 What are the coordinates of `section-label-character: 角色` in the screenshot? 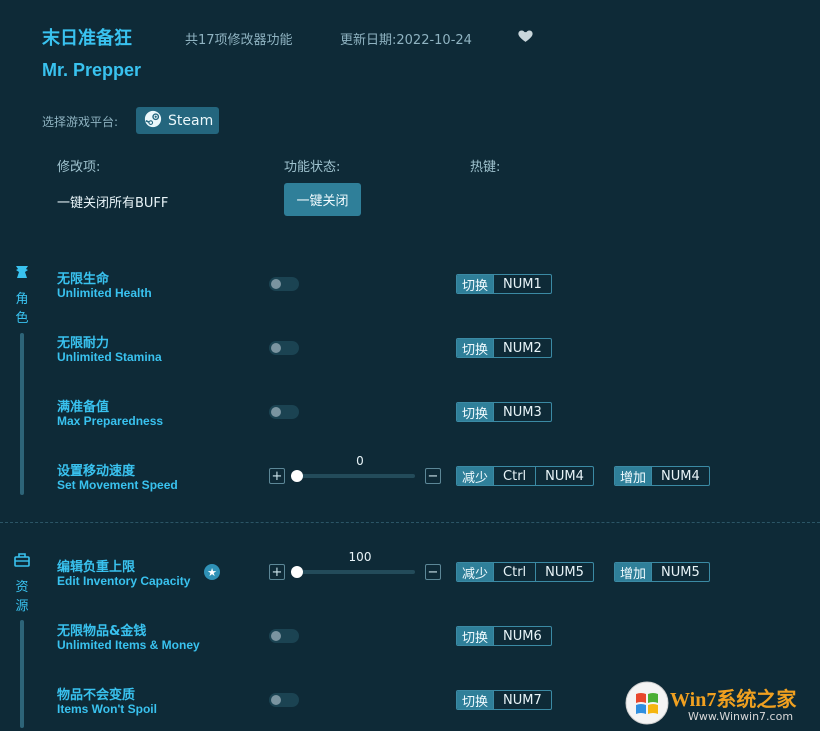 It's located at (22, 309).